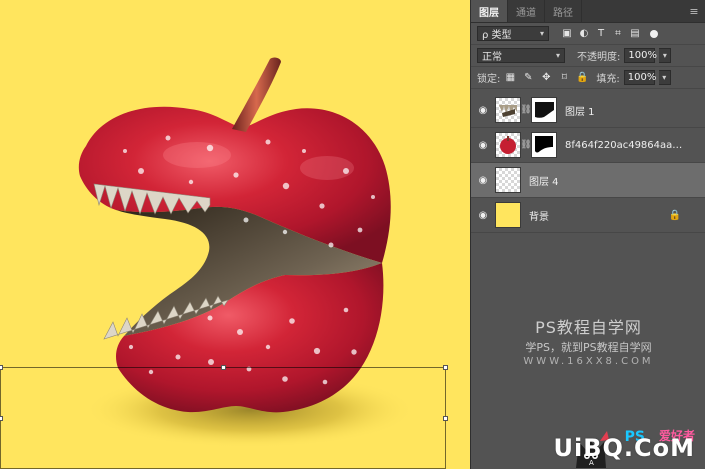 Image resolution: width=705 pixels, height=469 pixels. I want to click on lock-fill-row: 锁定: ▦ ✎ ✥ ⌑ 🔒 填充: 100% ▾, so click(588, 78).